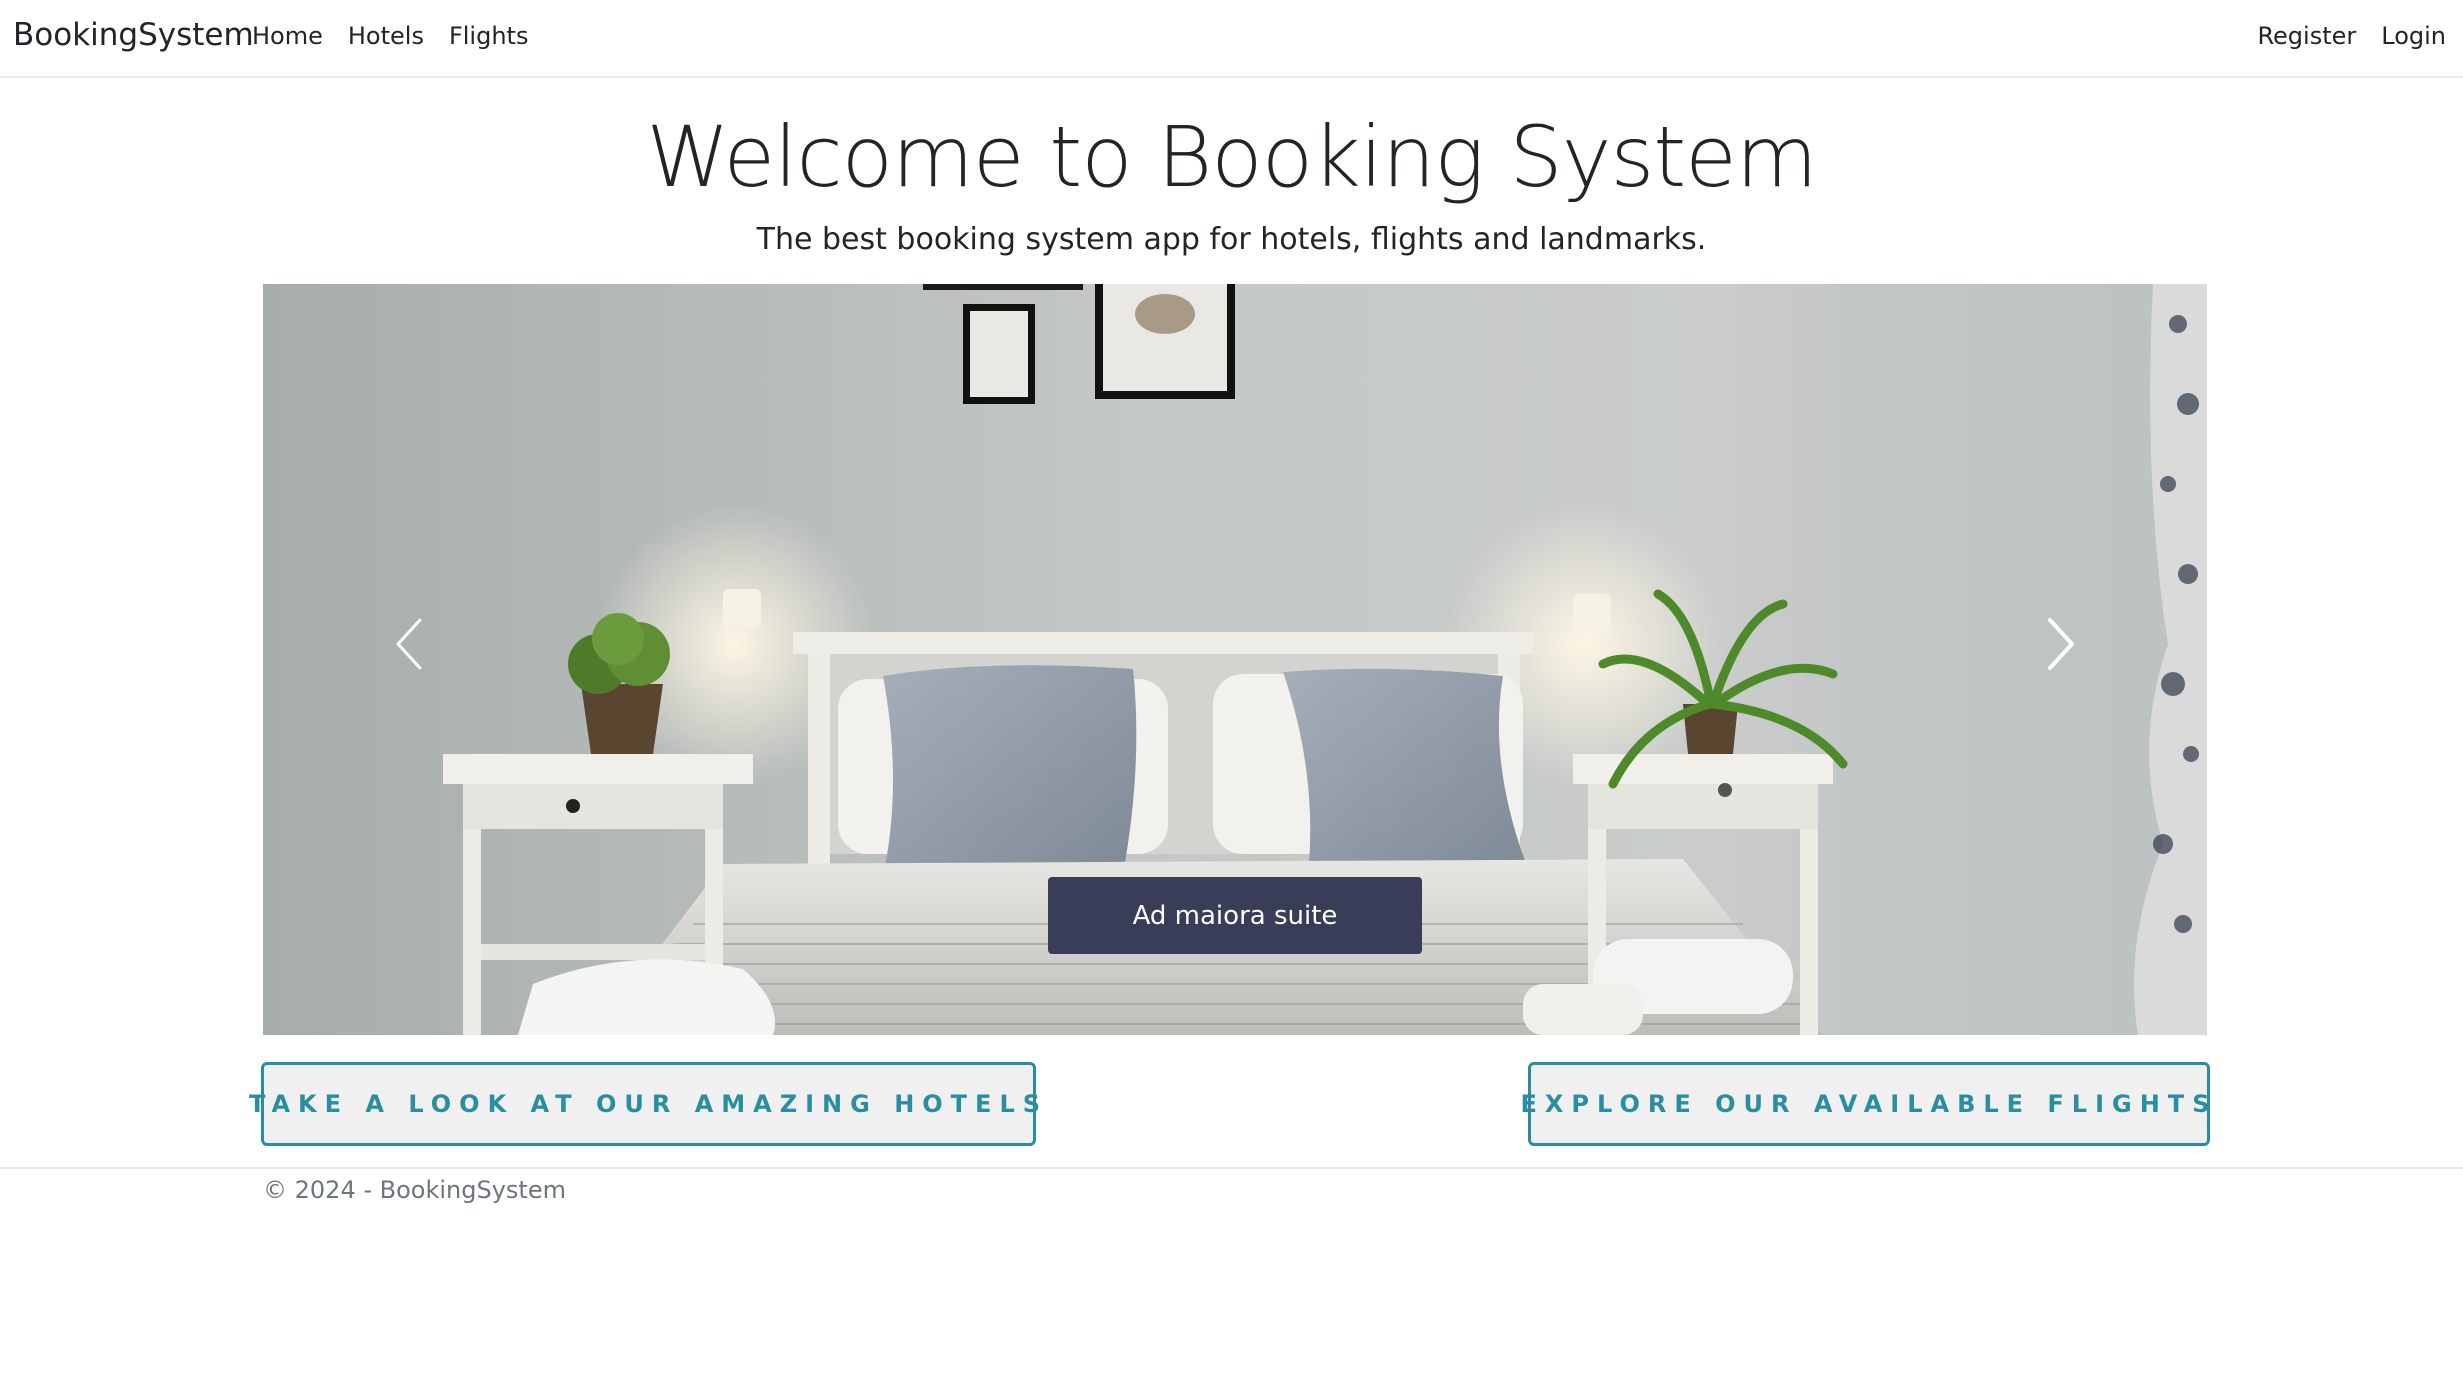  What do you see at coordinates (489, 36) in the screenshot?
I see `nav-flights-link: Flights` at bounding box center [489, 36].